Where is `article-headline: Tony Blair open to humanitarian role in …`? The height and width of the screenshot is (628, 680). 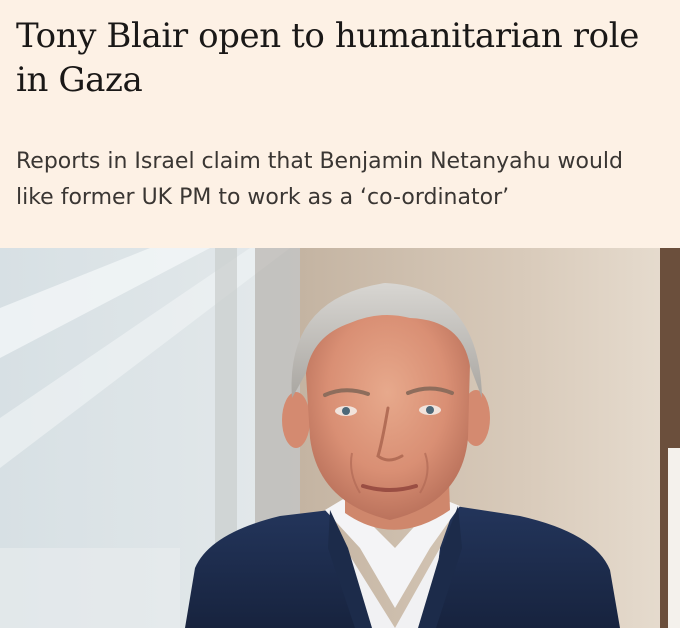 article-headline: Tony Blair open to humanitarian role in … is located at coordinates (342, 58).